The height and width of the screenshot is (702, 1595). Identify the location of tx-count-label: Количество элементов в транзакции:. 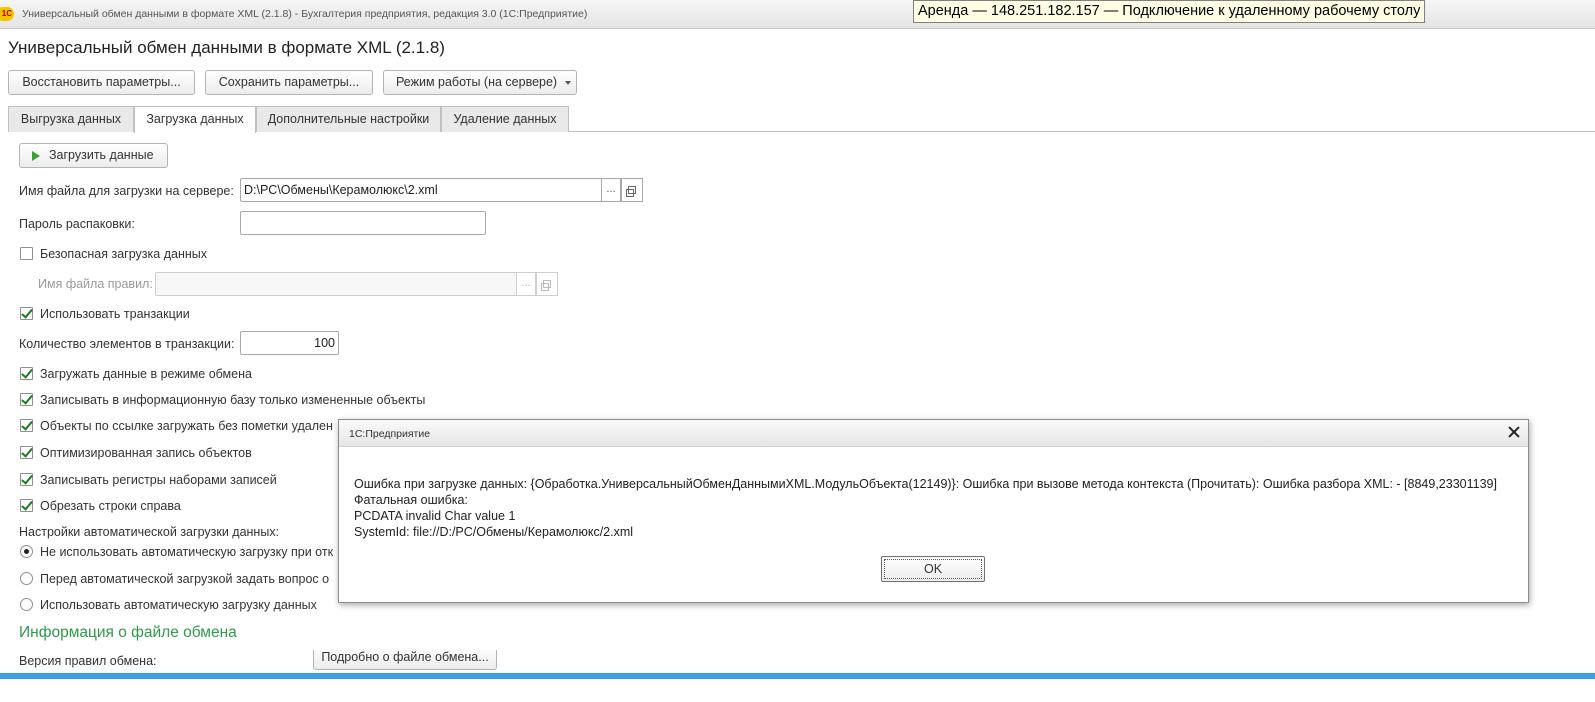
(127, 344).